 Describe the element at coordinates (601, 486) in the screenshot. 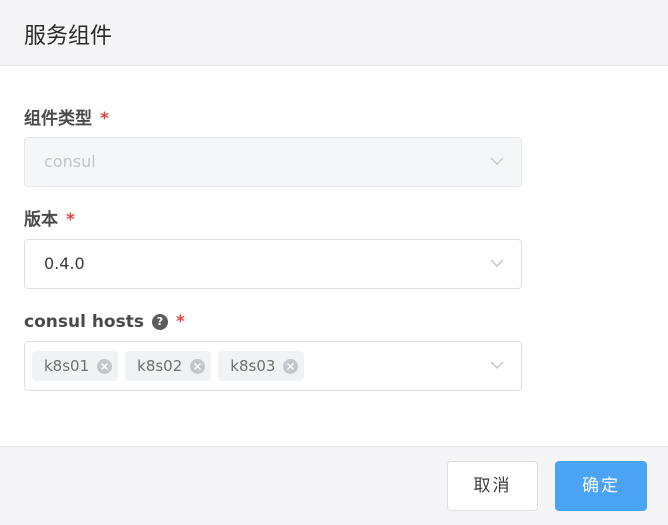

I see `confirm-button: 确定` at that location.